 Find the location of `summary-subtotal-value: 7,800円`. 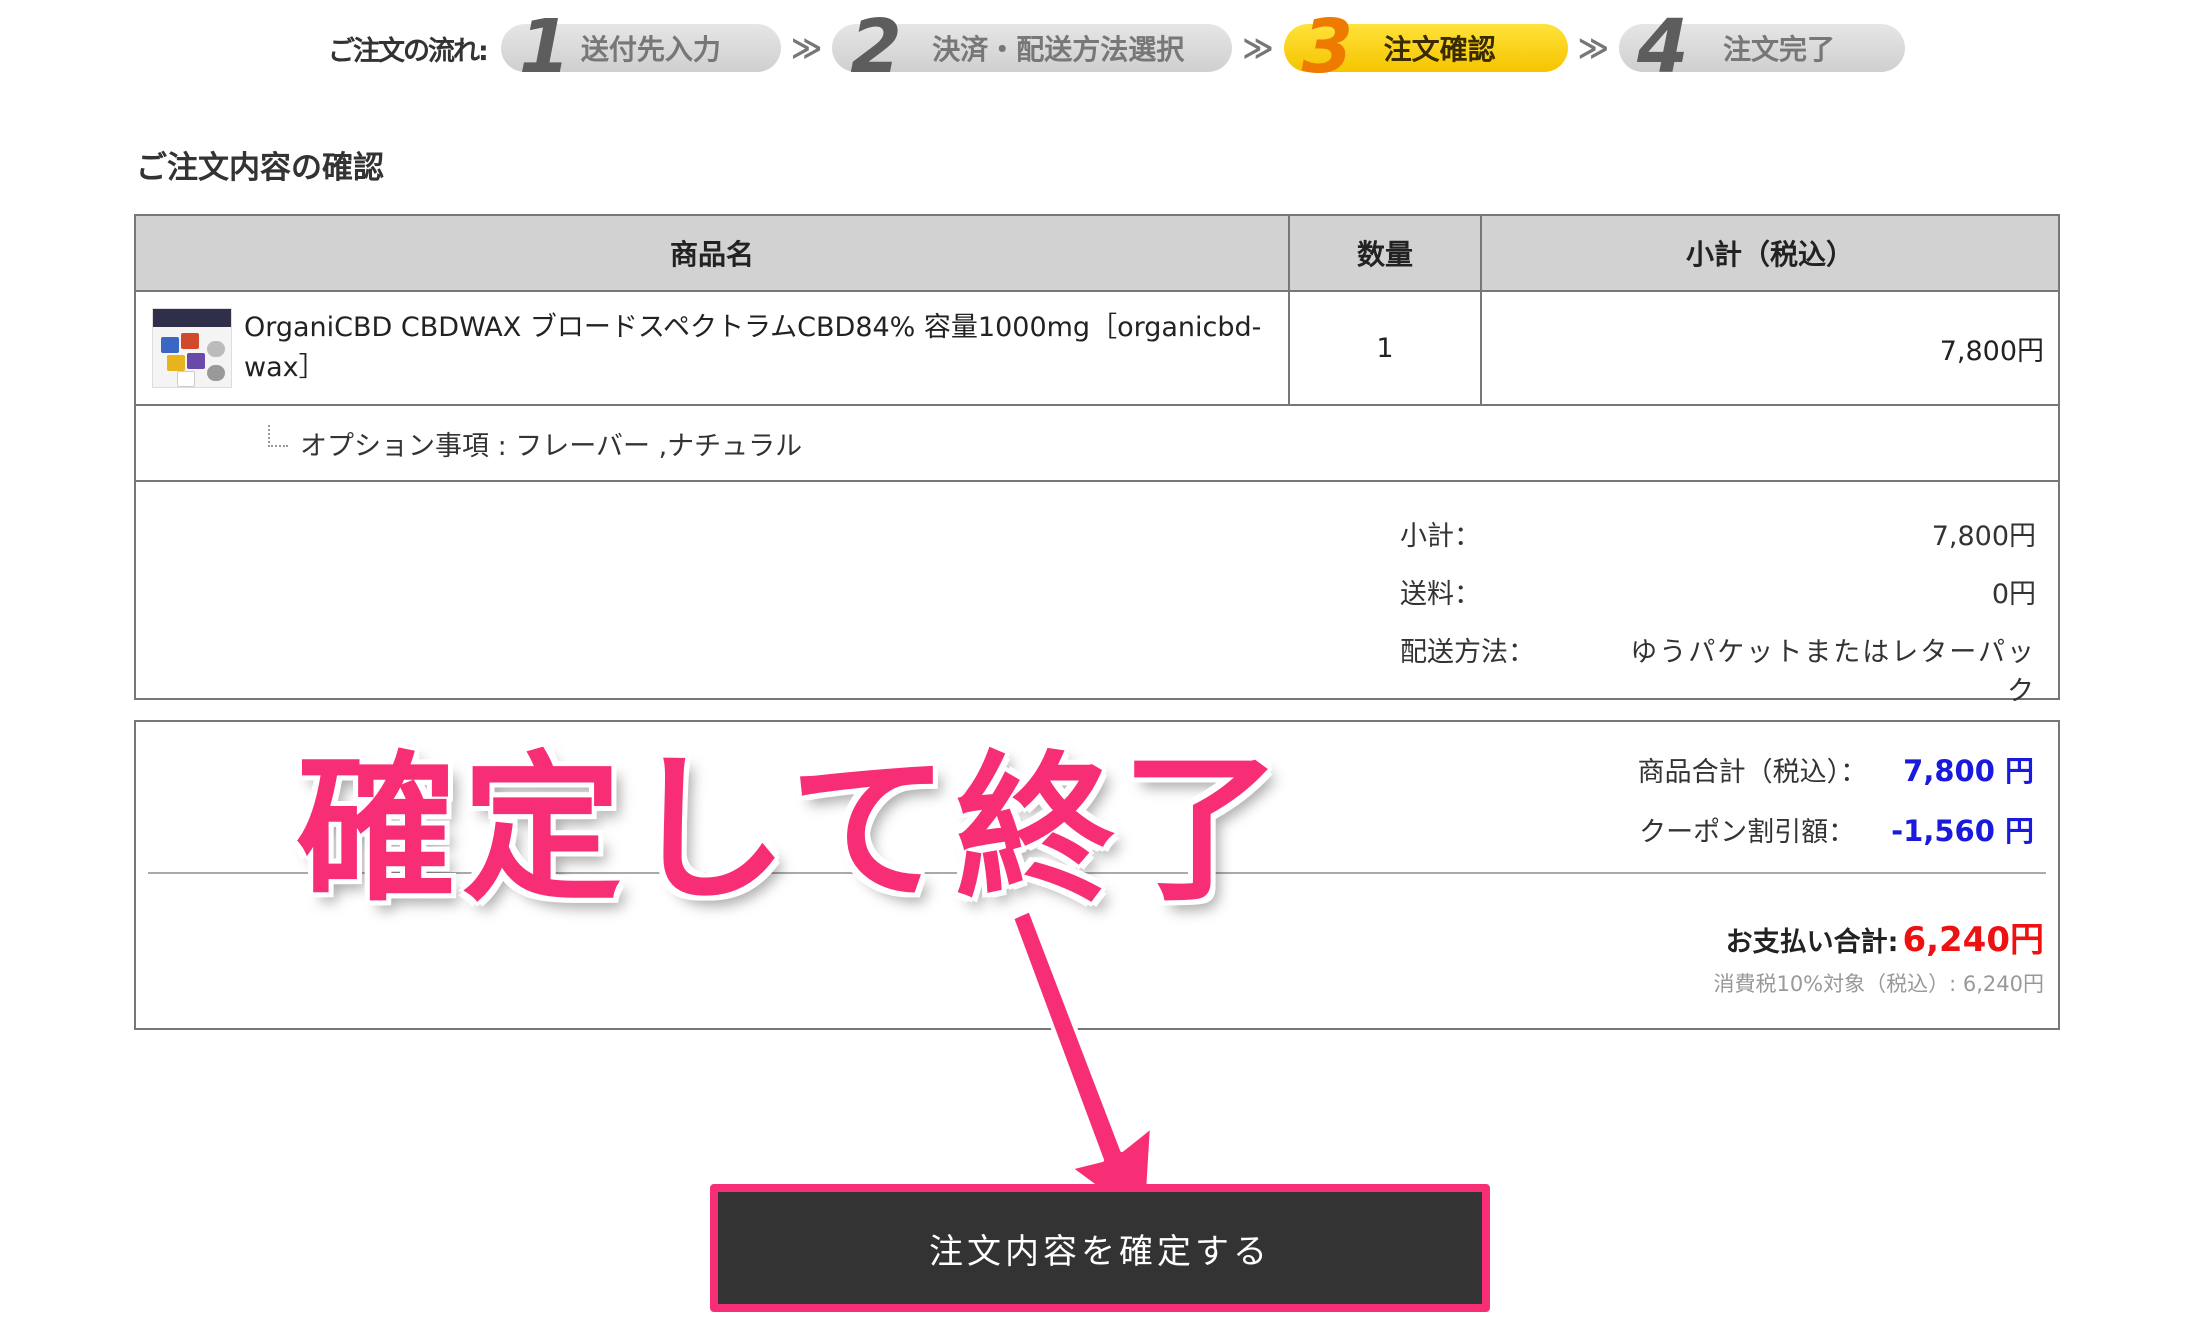

summary-subtotal-value: 7,800円 is located at coordinates (1983, 536).